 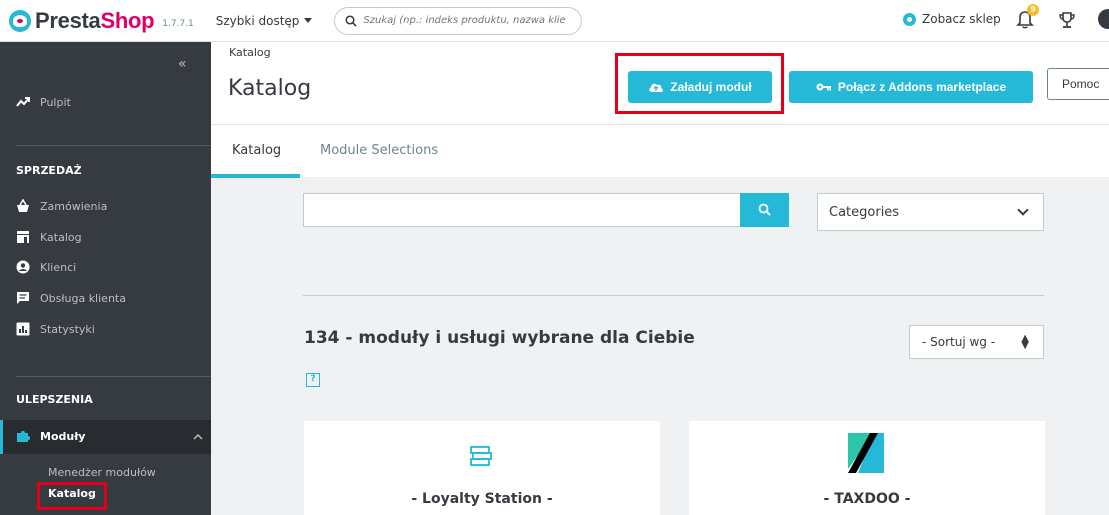 I want to click on active-tab-indicator, so click(x=255, y=176).